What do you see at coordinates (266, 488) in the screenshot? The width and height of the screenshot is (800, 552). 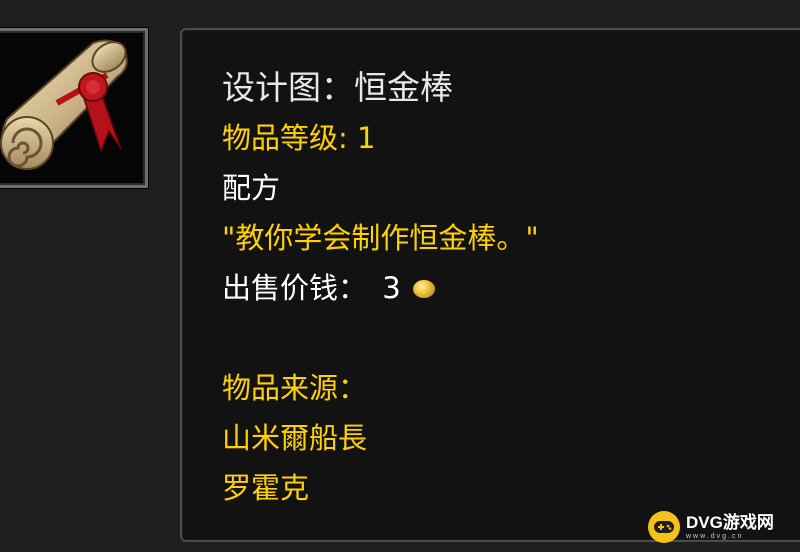 I see `source-item: 罗霍克` at bounding box center [266, 488].